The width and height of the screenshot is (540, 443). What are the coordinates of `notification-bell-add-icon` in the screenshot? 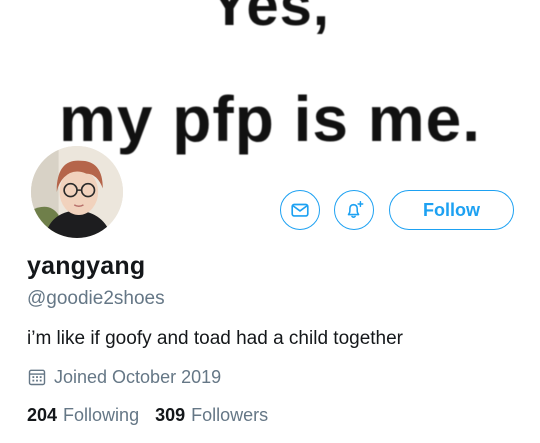 It's located at (355, 209).